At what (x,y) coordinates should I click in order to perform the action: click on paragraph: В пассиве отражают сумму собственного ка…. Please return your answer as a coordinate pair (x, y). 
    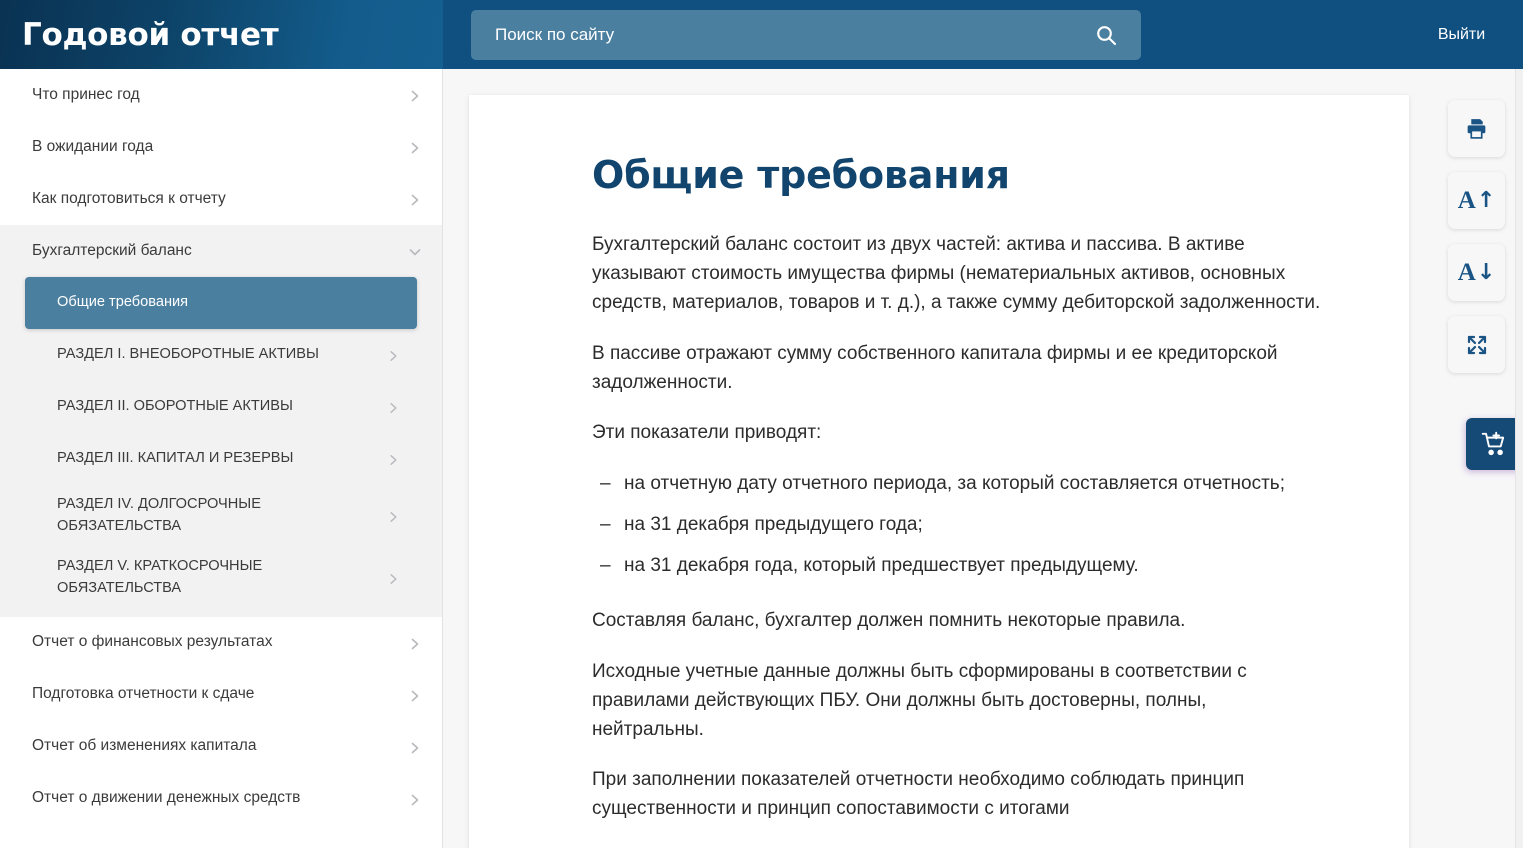
    Looking at the image, I should click on (935, 367).